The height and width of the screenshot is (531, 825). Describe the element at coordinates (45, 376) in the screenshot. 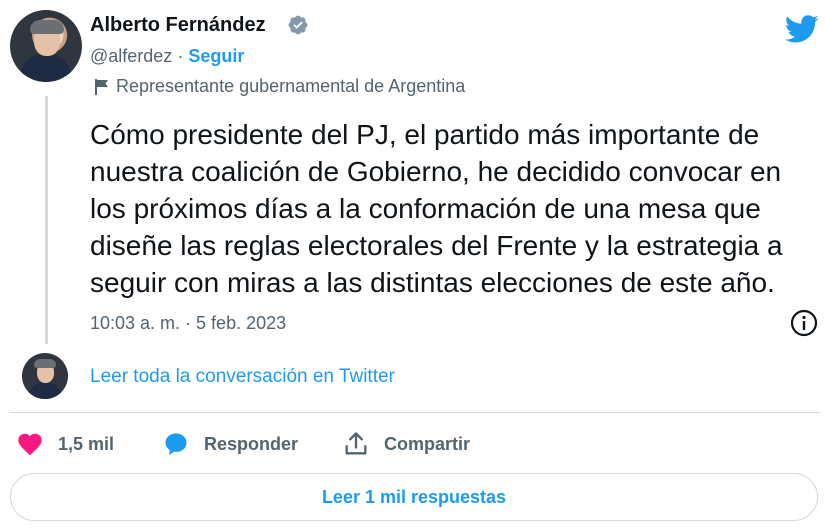

I see `conversation-avatar` at that location.